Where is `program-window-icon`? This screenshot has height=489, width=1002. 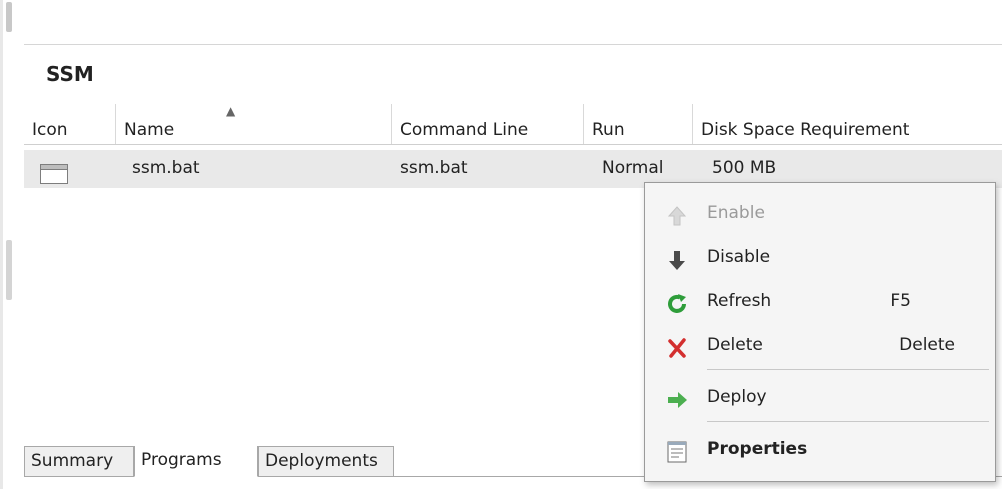 program-window-icon is located at coordinates (54, 174).